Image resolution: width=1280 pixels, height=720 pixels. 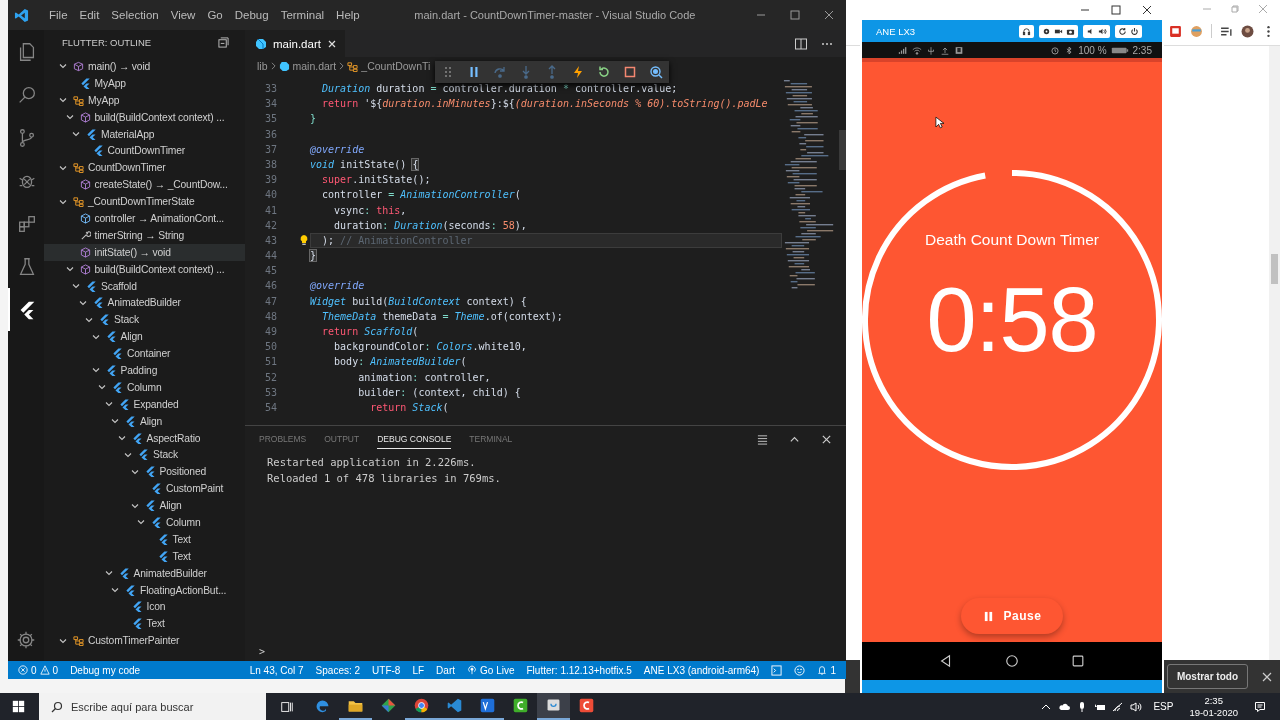 What do you see at coordinates (579, 670) in the screenshot?
I see `status-item: Flutter: 1.12.13+hotfix.5` at bounding box center [579, 670].